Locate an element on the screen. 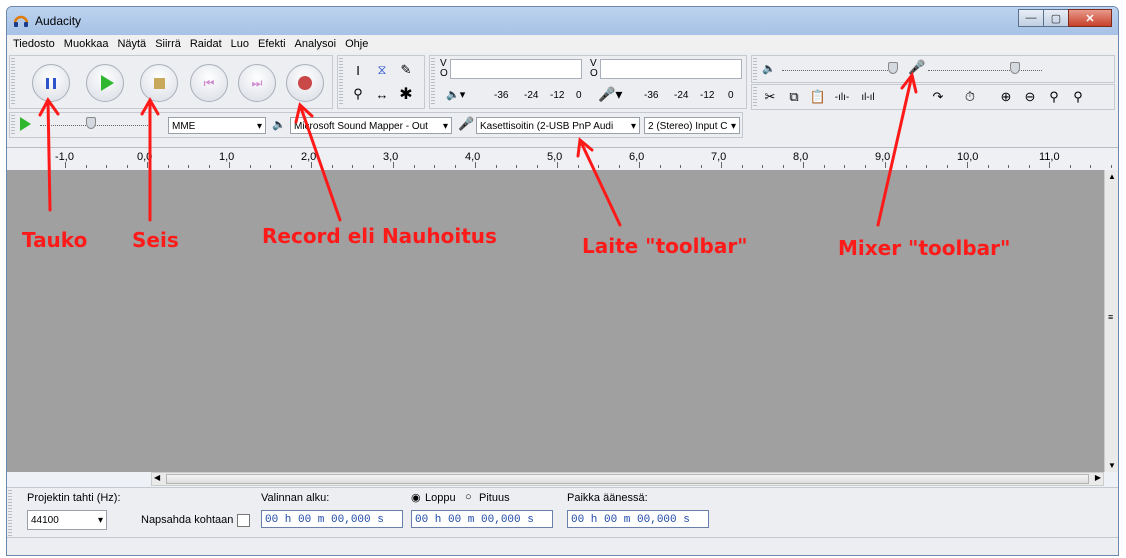 The height and width of the screenshot is (558, 1126). scroll-grip-icon: ≡ is located at coordinates (1111, 317).